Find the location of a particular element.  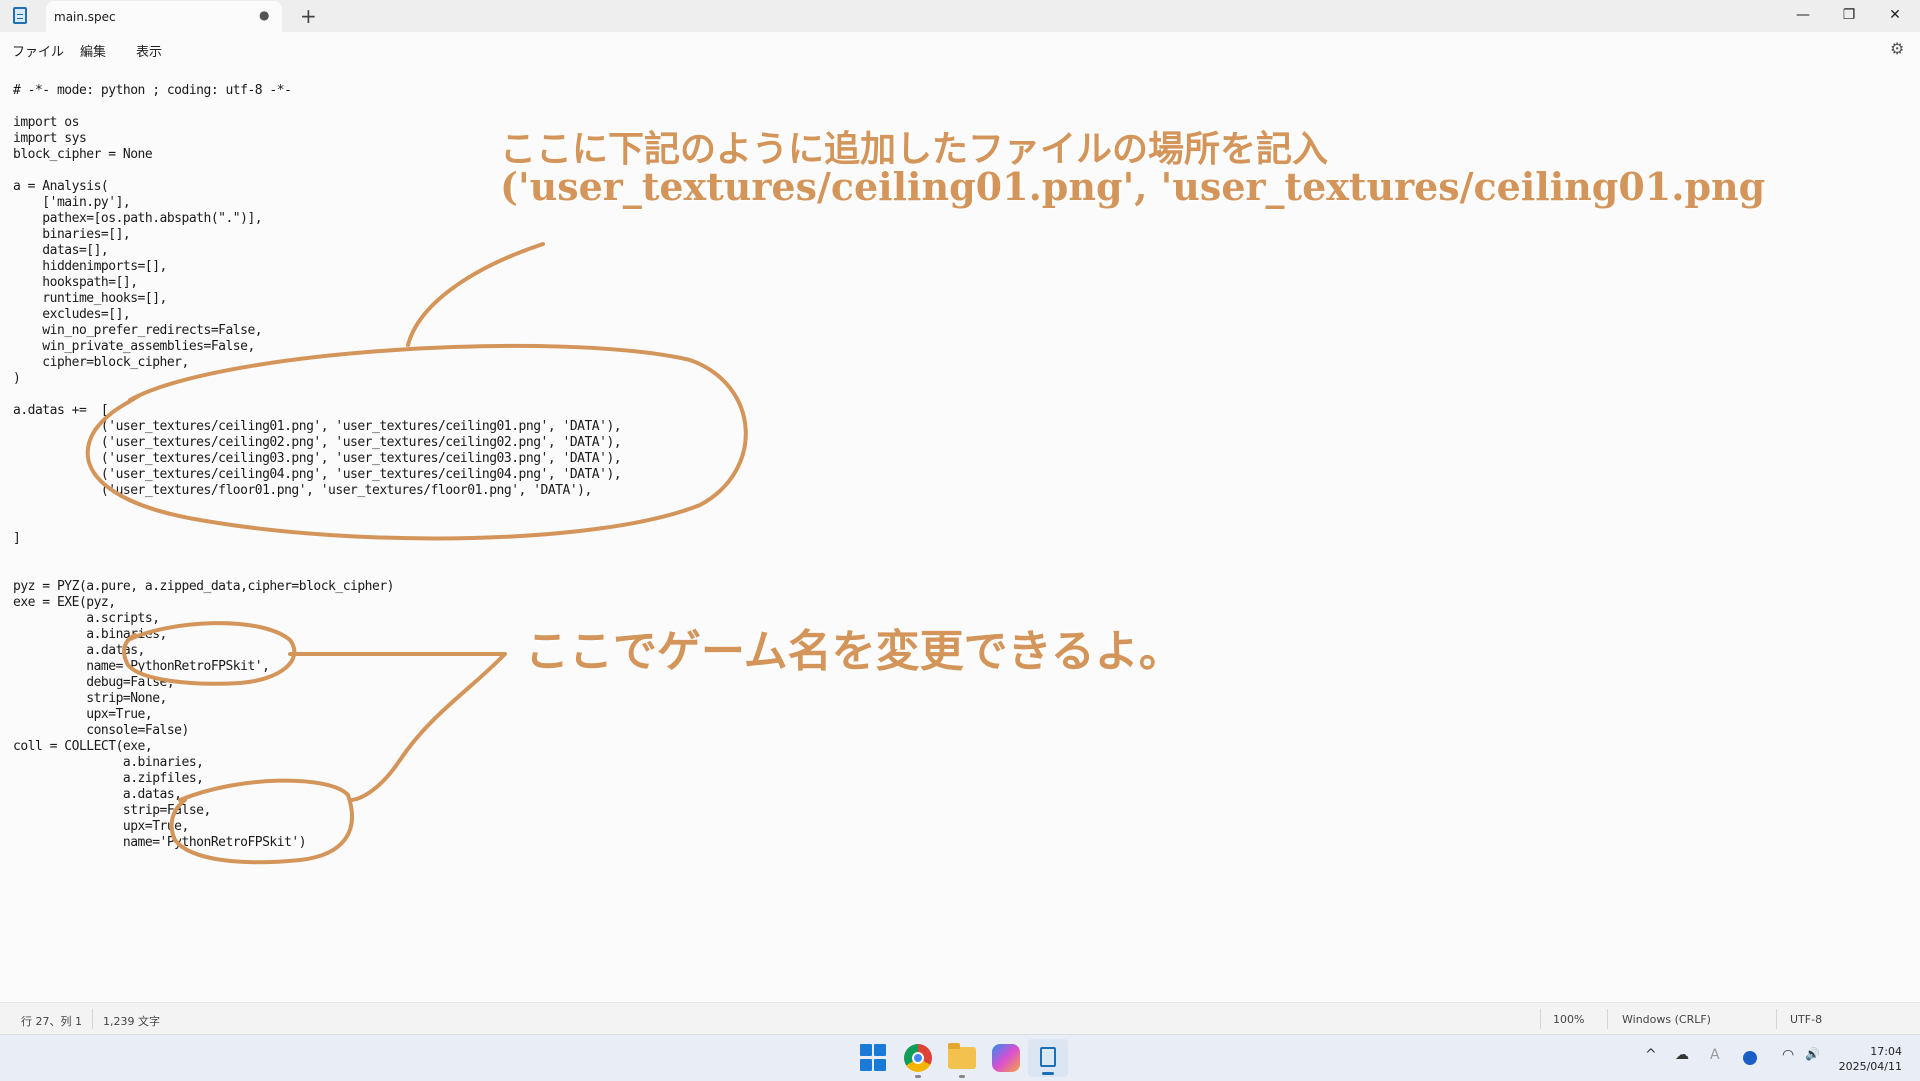

ellipse-datas is located at coordinates (416, 442).